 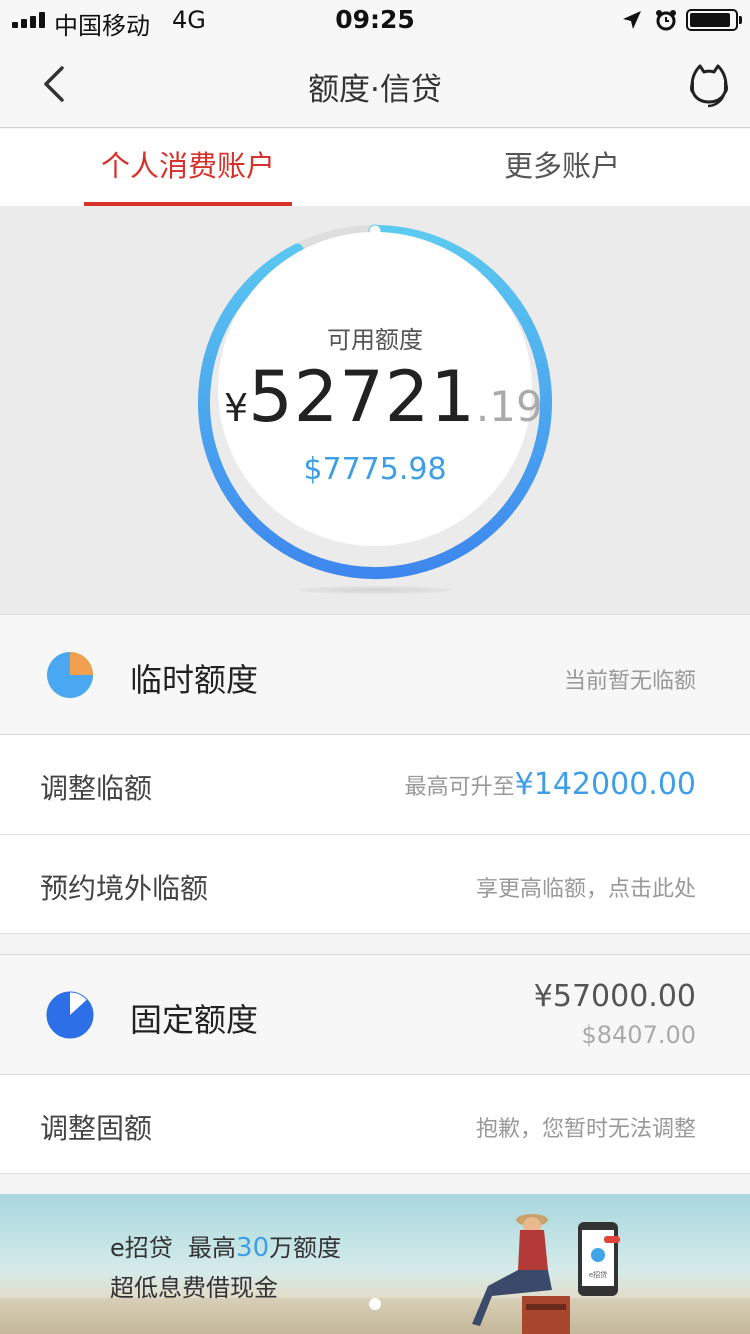 What do you see at coordinates (375, 340) in the screenshot?
I see `available-credit-label: 可用额度` at bounding box center [375, 340].